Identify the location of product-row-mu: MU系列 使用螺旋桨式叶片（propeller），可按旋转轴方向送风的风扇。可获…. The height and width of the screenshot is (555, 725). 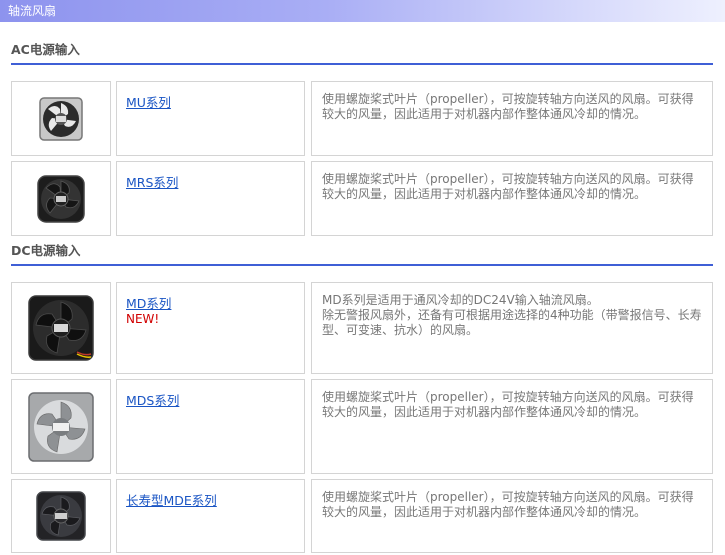
(362, 118).